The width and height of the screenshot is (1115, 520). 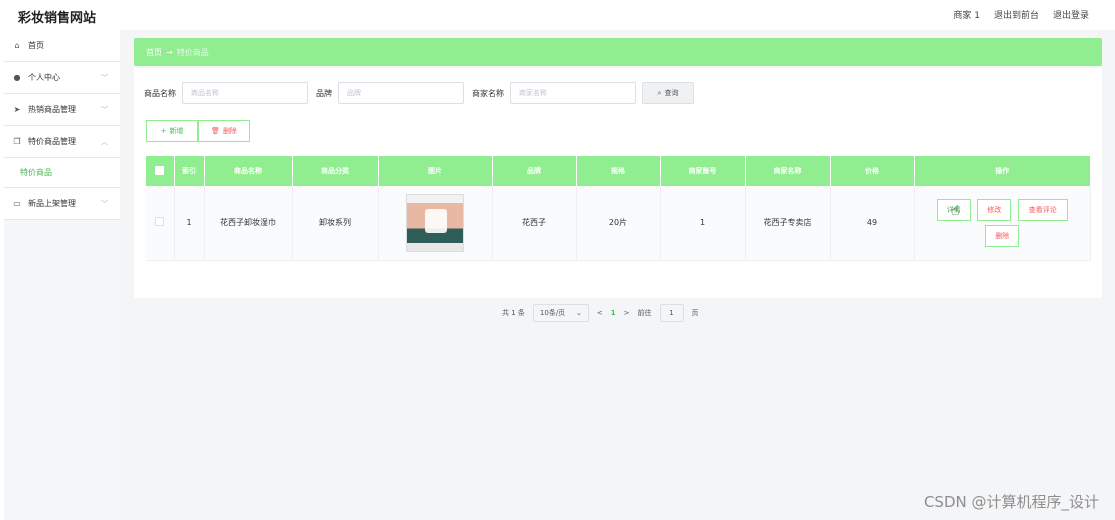 I want to click on app-title: 彩妆销售网站, so click(x=57, y=18).